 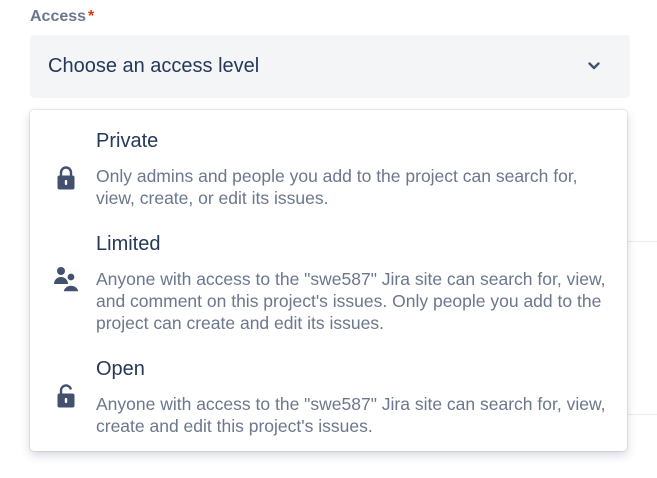 What do you see at coordinates (66, 178) in the screenshot?
I see `lock-icon` at bounding box center [66, 178].